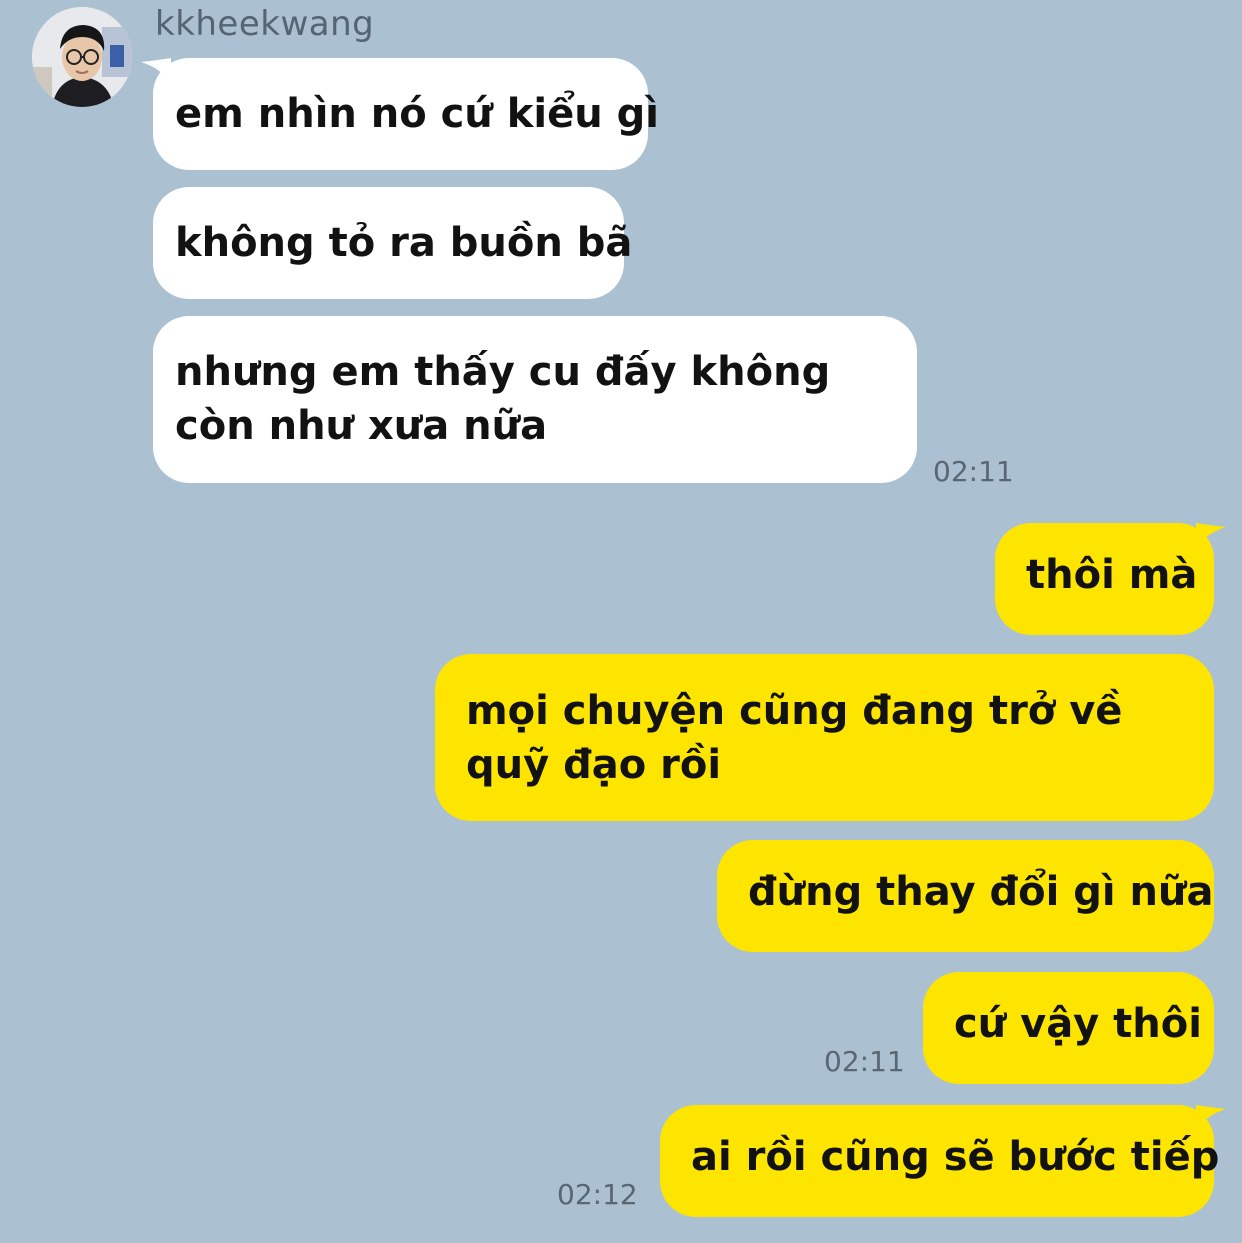 The image size is (1242, 1243). I want to click on outgoing-message: cứ vậy thôi, so click(1068, 1028).